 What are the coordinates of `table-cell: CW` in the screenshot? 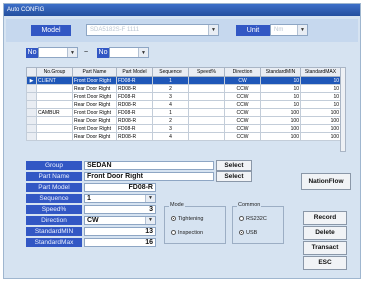 It's located at (242, 80).